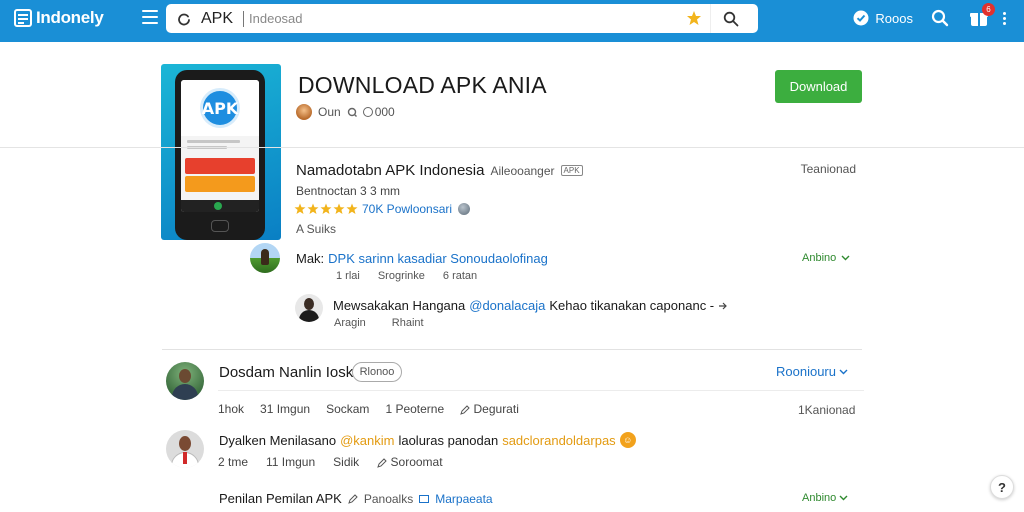 The width and height of the screenshot is (1024, 512). I want to click on search-bar: APK, so click(462, 18).